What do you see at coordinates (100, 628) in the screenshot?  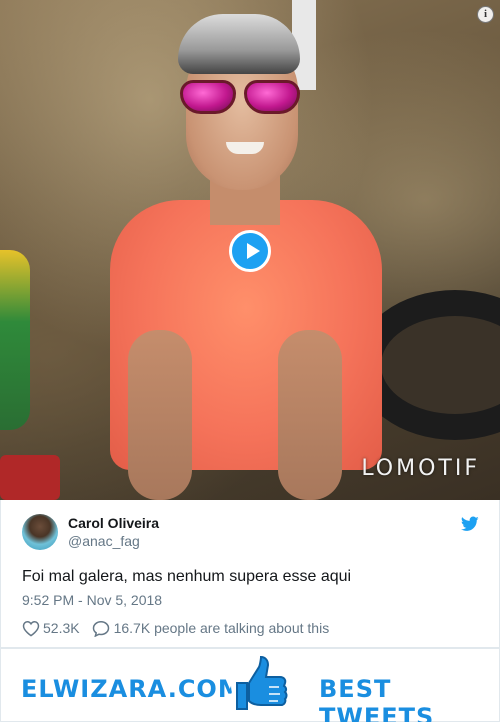 I see `speech-bubble-icon` at bounding box center [100, 628].